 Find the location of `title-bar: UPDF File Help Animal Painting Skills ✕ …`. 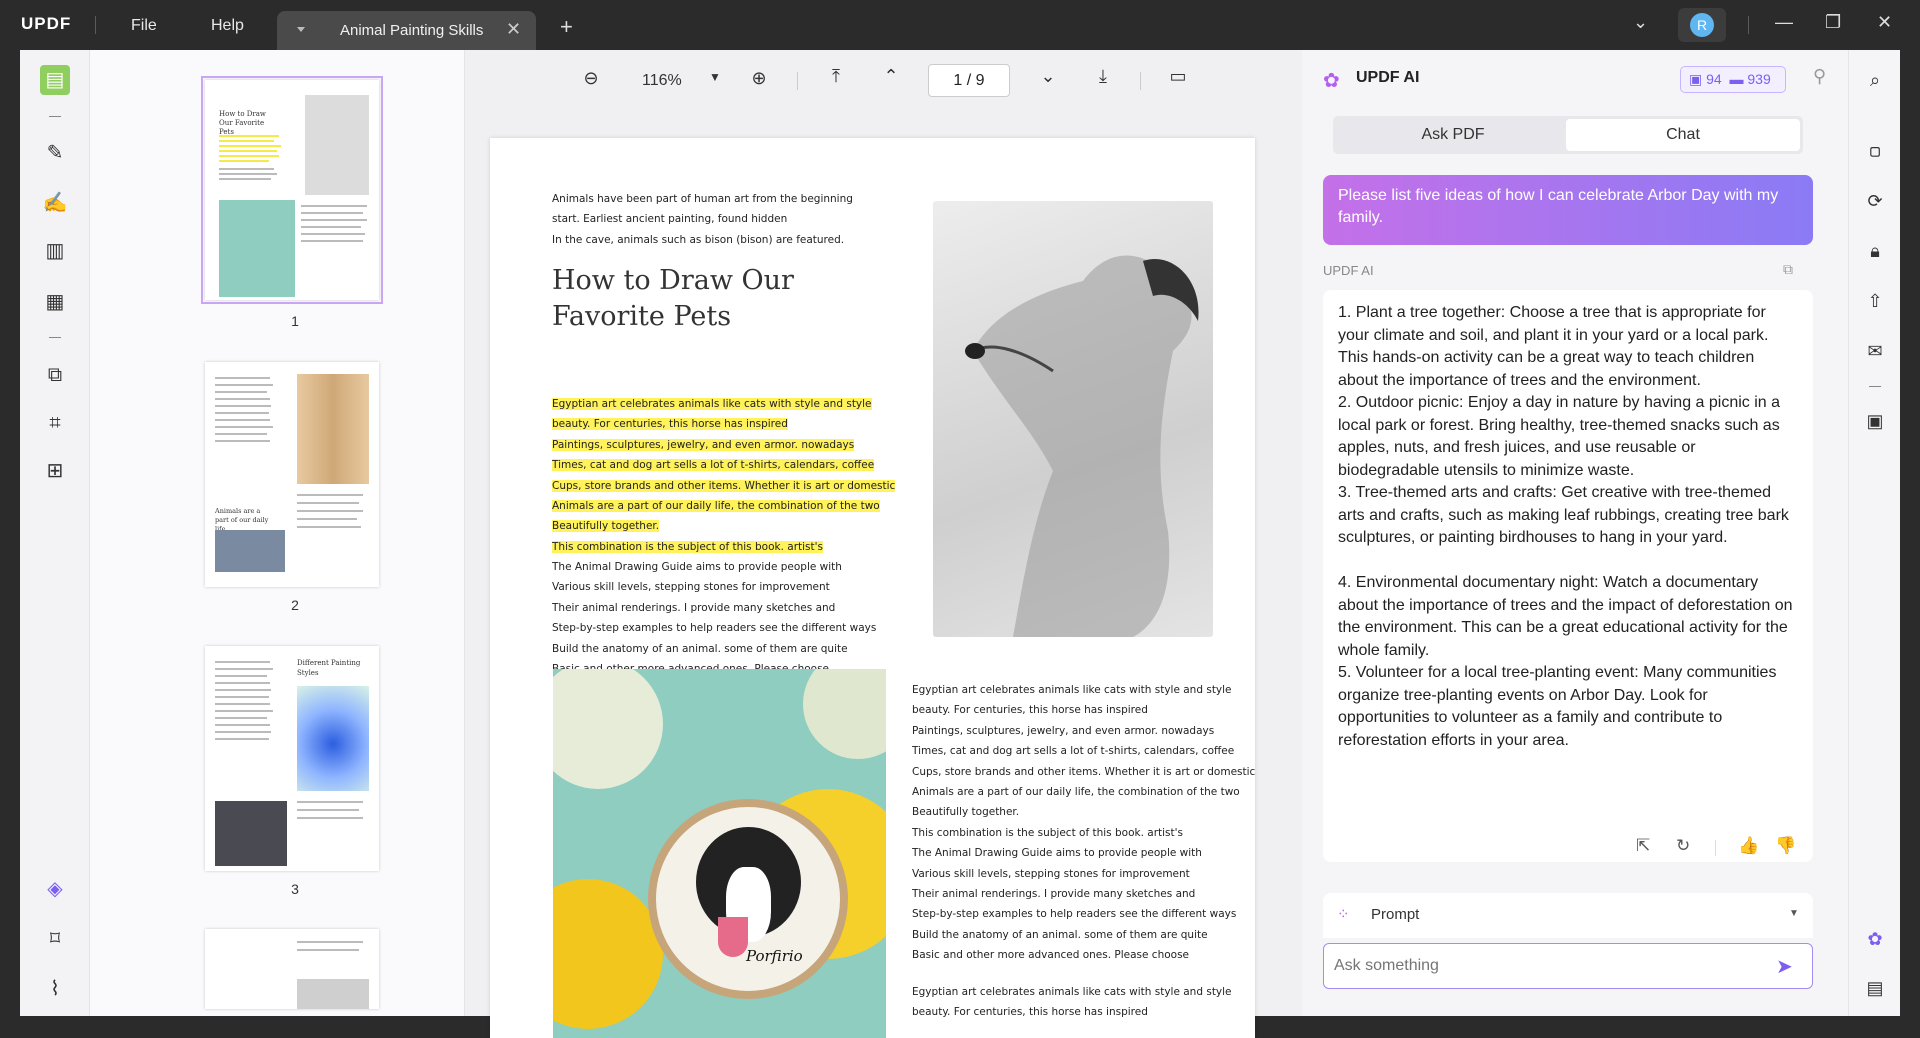

title-bar: UPDF File Help Animal Painting Skills ✕ … is located at coordinates (960, 25).